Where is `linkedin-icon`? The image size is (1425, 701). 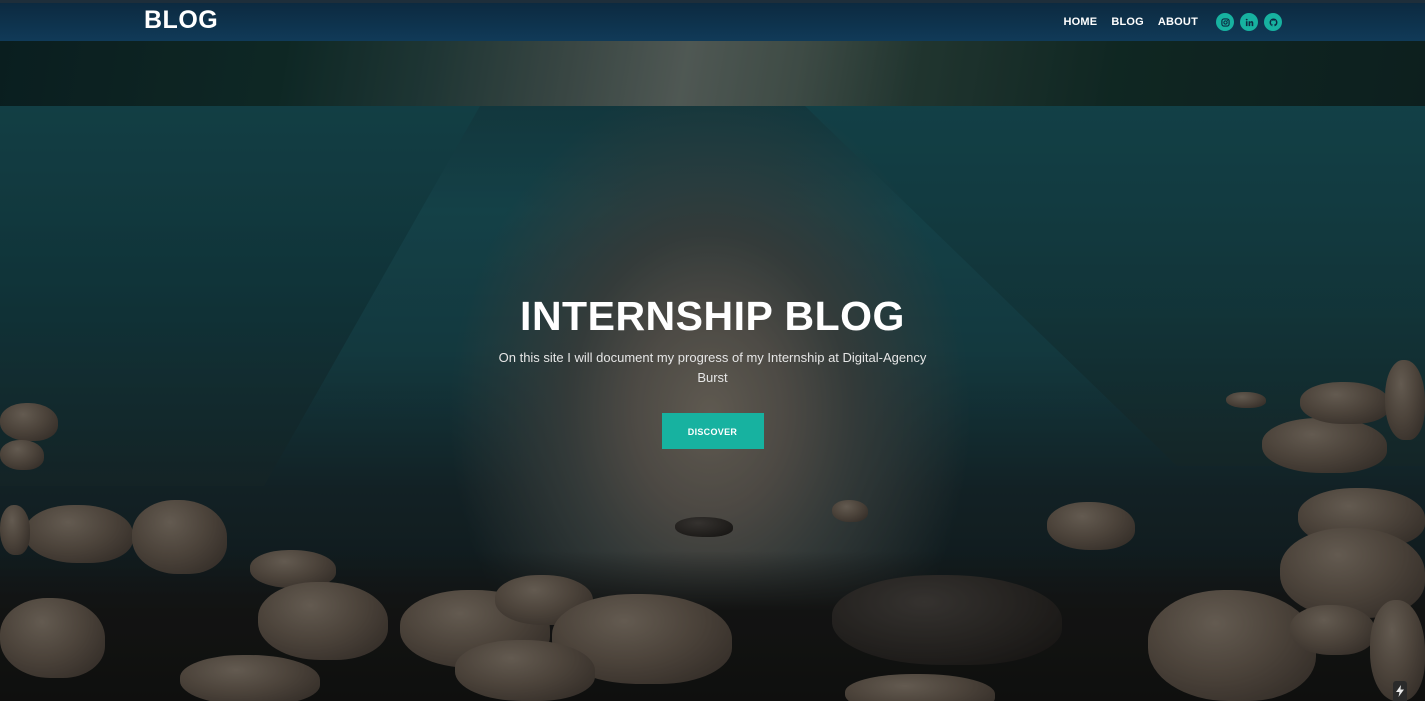 linkedin-icon is located at coordinates (1249, 22).